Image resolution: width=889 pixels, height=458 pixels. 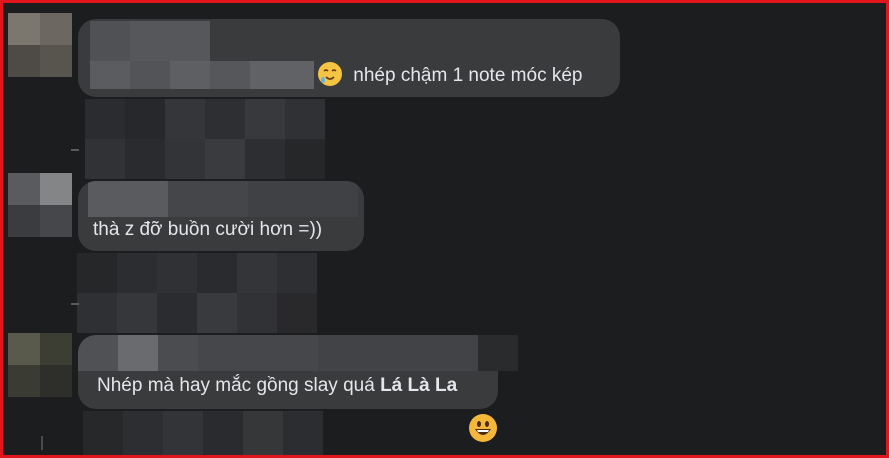 What do you see at coordinates (349, 58) in the screenshot?
I see `message-bubble: nhép chậm 1 note móc kép` at bounding box center [349, 58].